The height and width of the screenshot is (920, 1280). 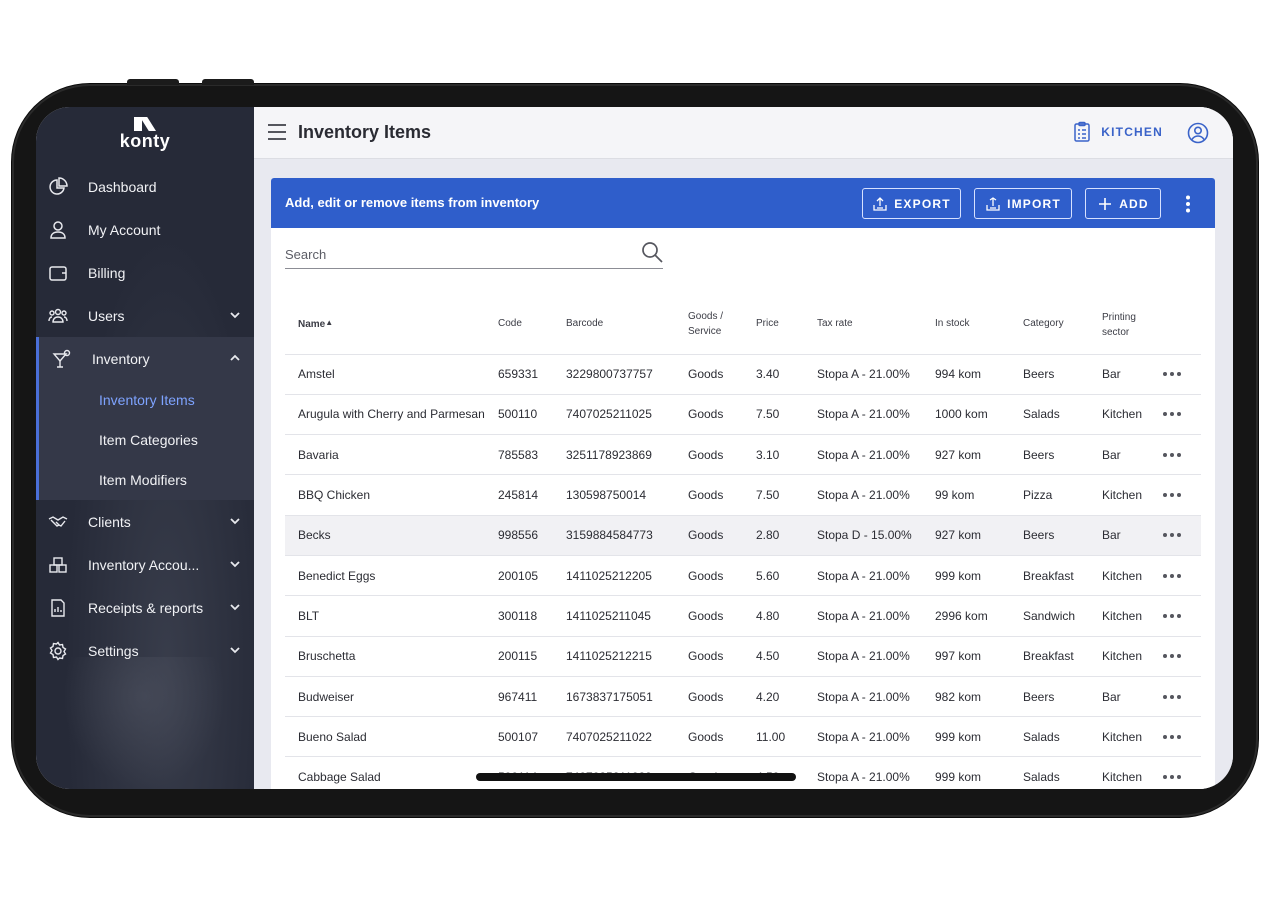 What do you see at coordinates (58, 230) in the screenshot?
I see `person-icon` at bounding box center [58, 230].